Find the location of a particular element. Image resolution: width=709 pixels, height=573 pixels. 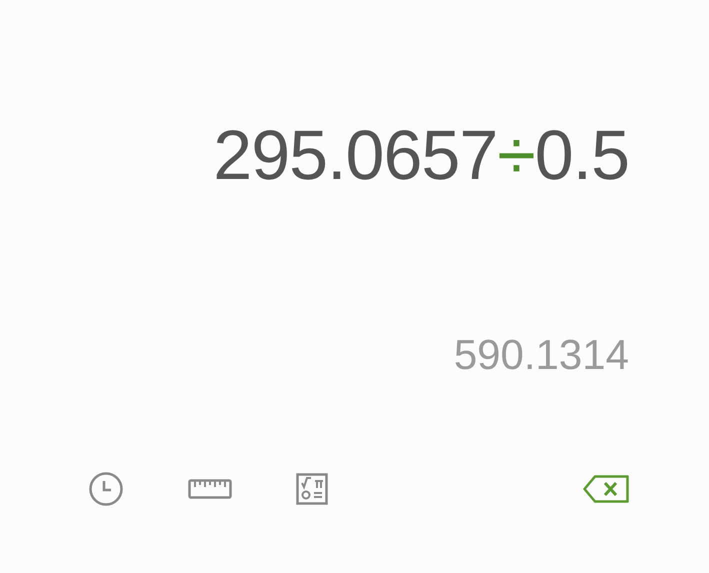

converter-button is located at coordinates (210, 489).